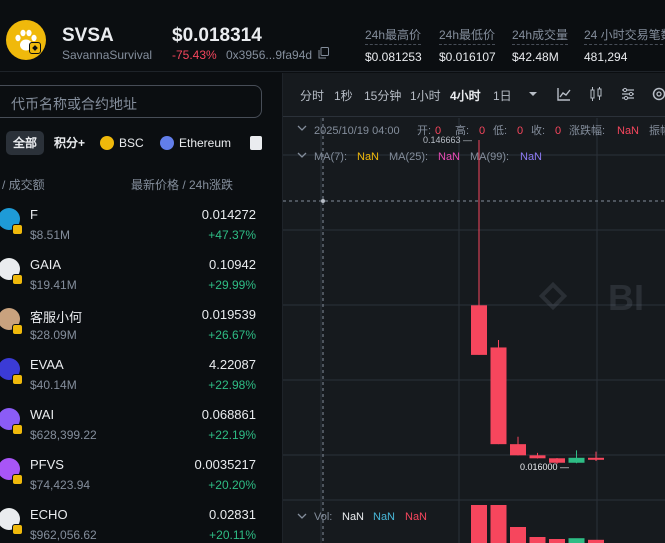 The width and height of the screenshot is (665, 543). I want to click on stat-label: 24h最高价, so click(393, 35).